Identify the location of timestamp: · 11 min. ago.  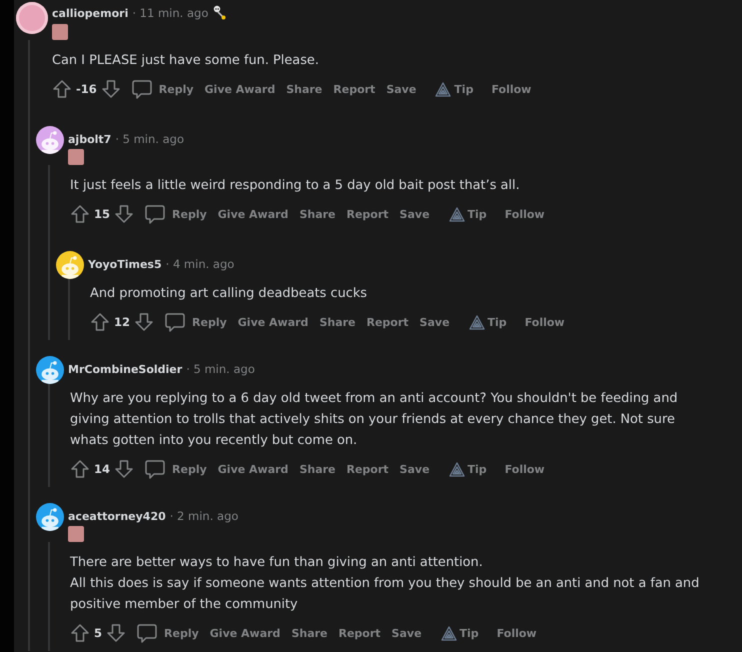
(170, 13).